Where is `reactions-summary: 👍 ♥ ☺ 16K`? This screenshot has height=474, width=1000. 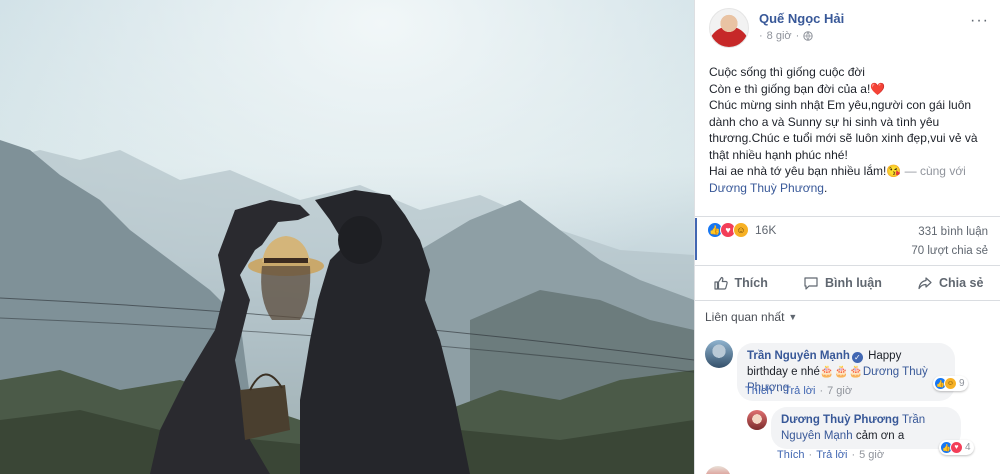 reactions-summary: 👍 ♥ ☺ 16K is located at coordinates (741, 230).